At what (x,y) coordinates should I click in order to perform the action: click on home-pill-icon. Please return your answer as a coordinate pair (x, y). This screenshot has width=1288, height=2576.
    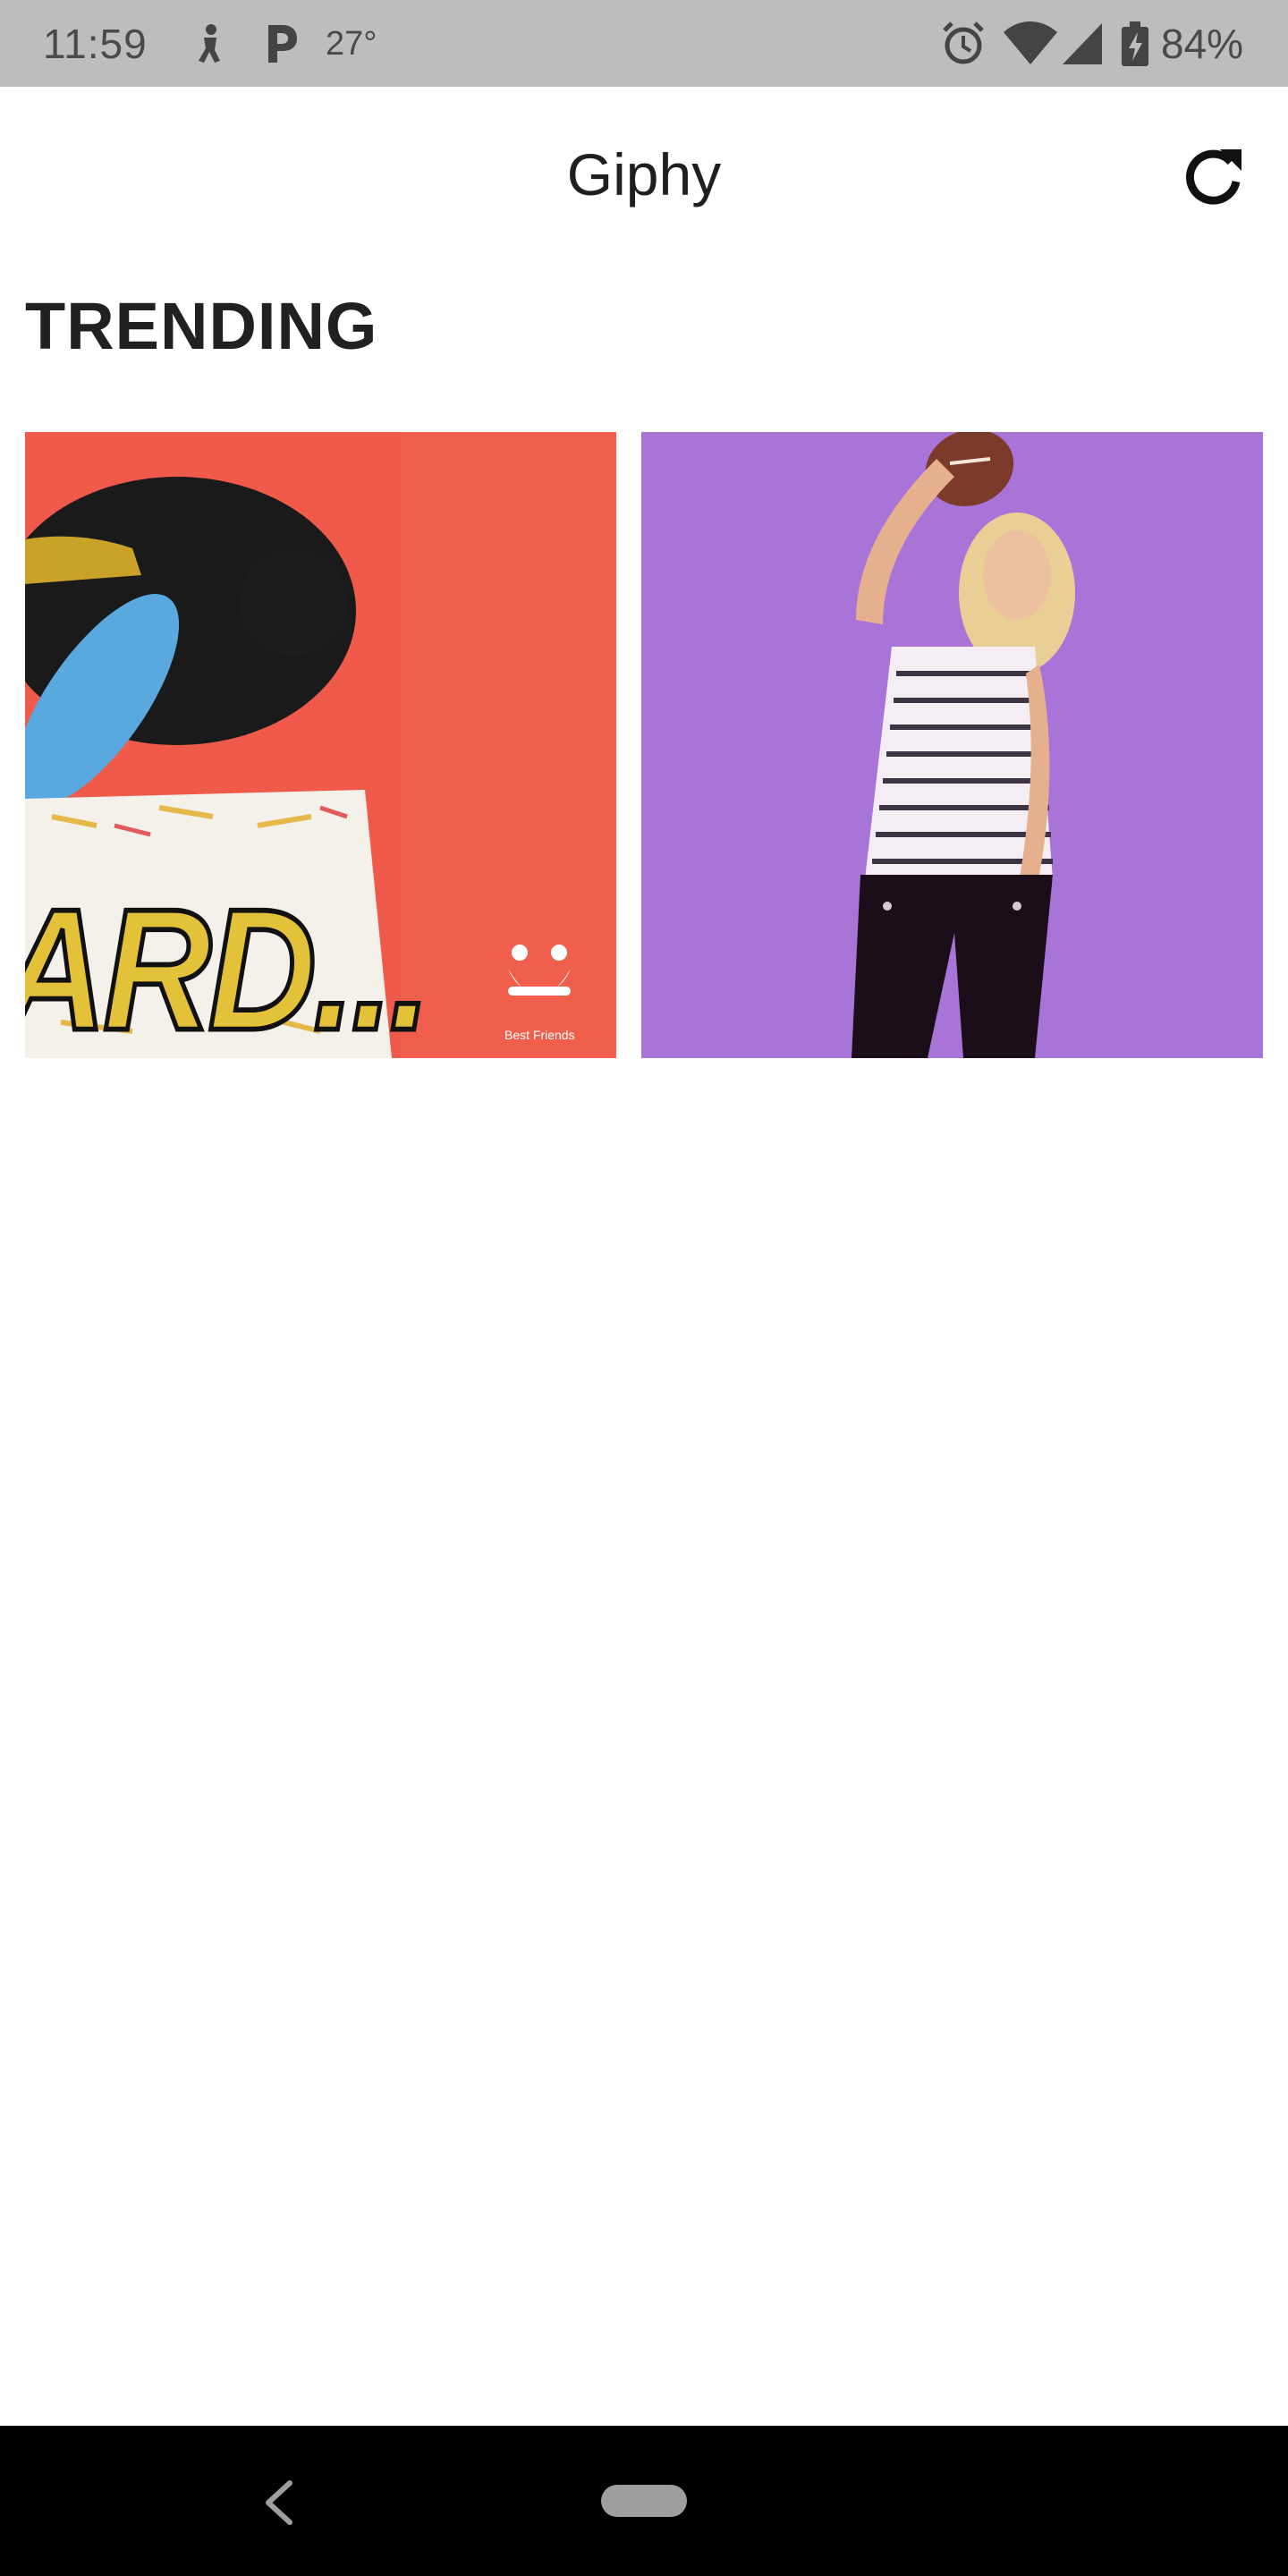
    Looking at the image, I should click on (644, 2501).